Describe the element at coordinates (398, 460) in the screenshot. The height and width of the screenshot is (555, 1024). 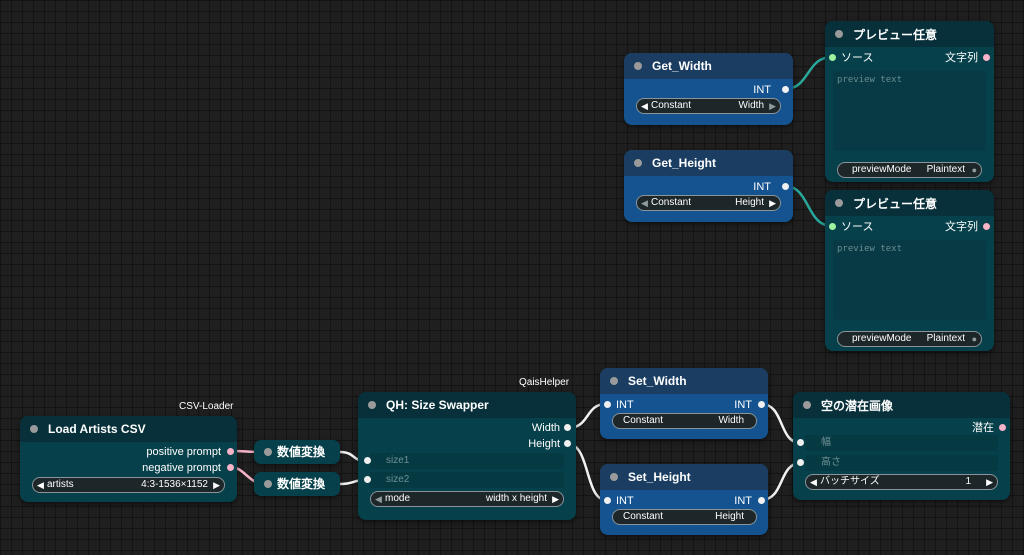
I see `input-label: size1` at that location.